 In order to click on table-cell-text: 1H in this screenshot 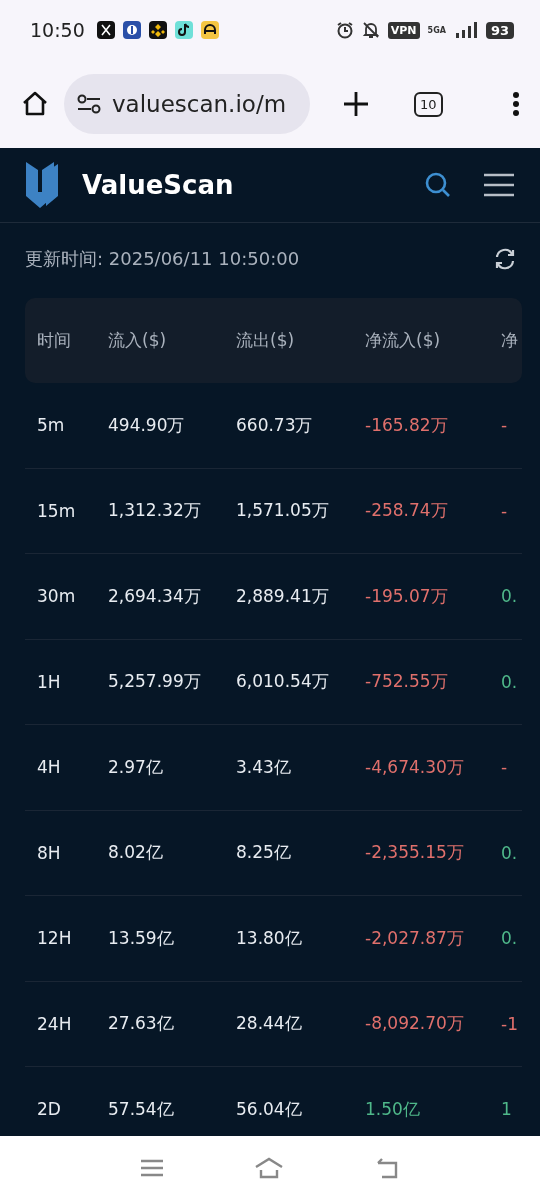, I will do `click(49, 681)`.